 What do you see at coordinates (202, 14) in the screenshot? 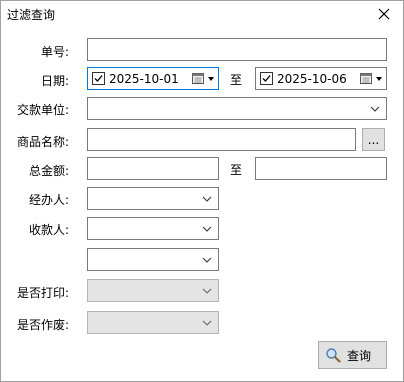
I see `title-bar: 过滤查询` at bounding box center [202, 14].